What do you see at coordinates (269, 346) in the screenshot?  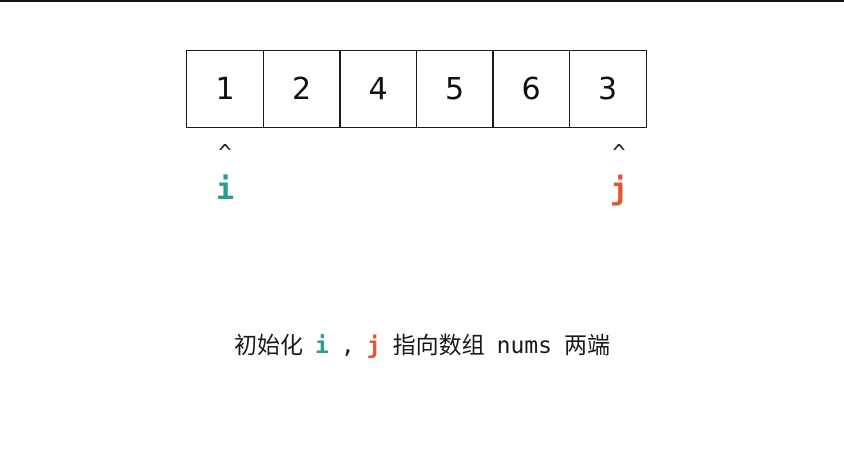 I see `caption-prefix: 初始化` at bounding box center [269, 346].